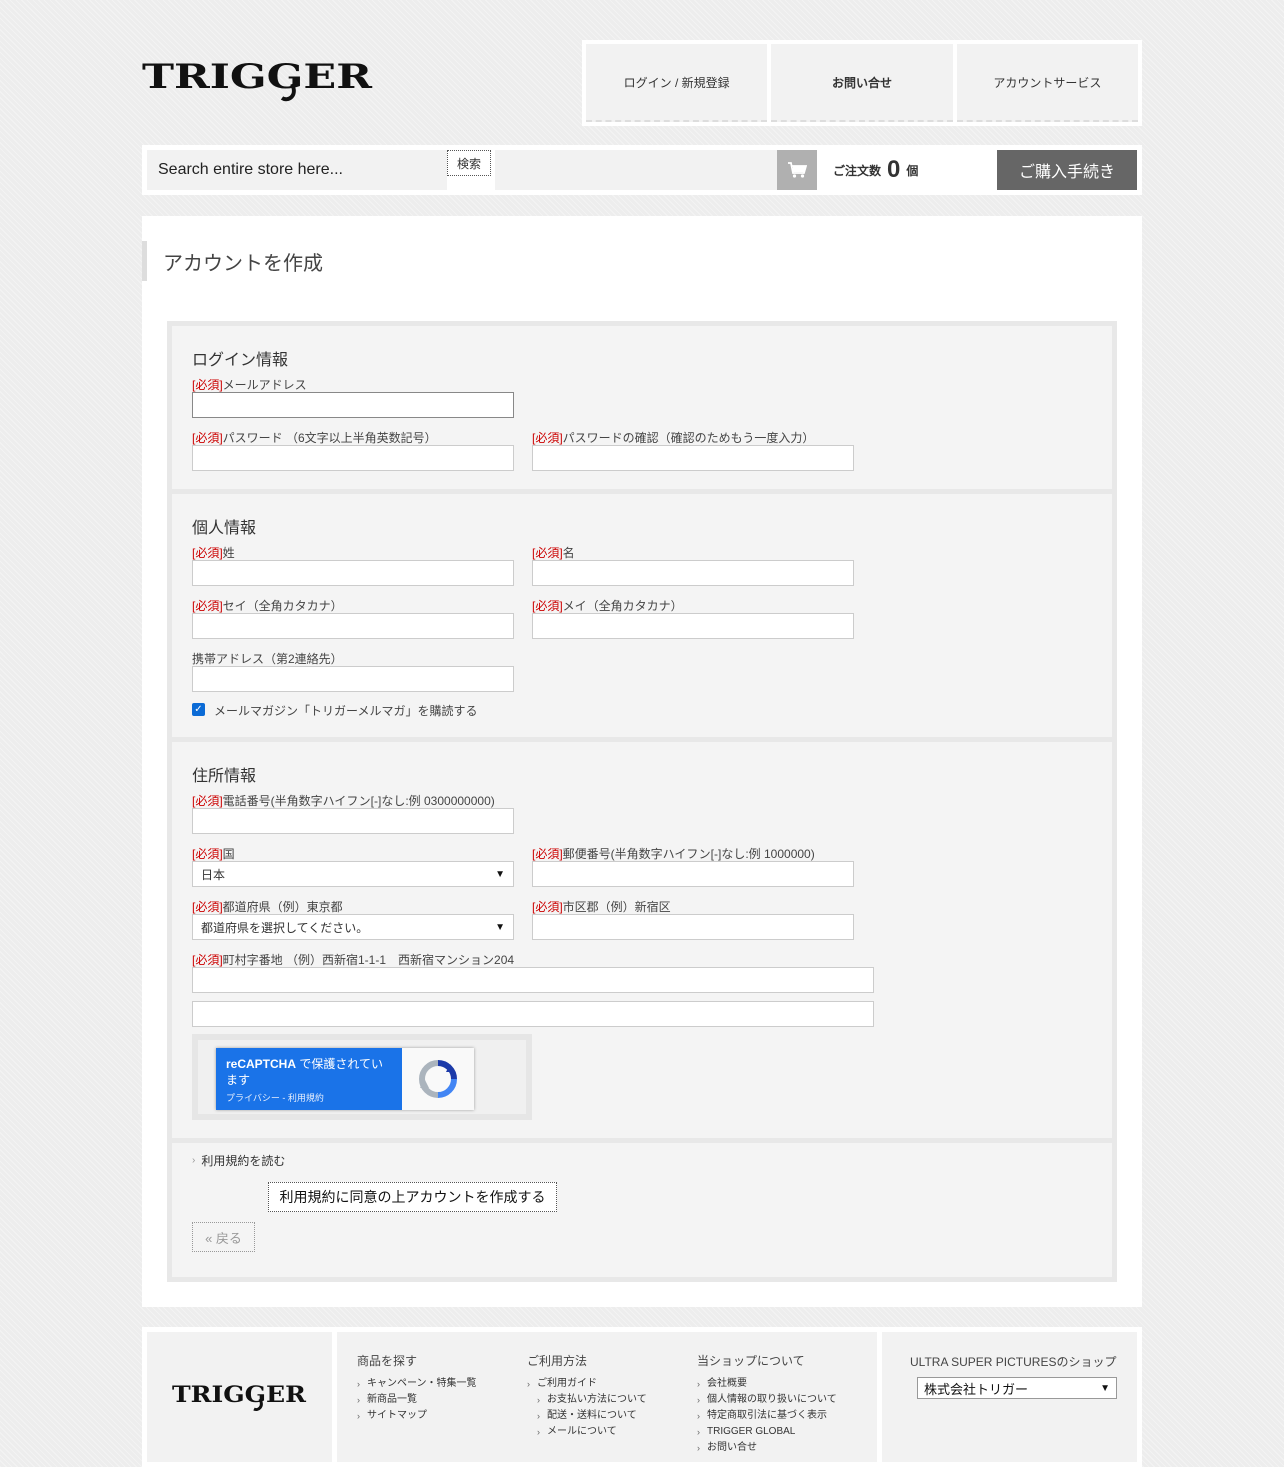 This screenshot has width=1284, height=1467. I want to click on country-select: 日本 ▼, so click(353, 874).